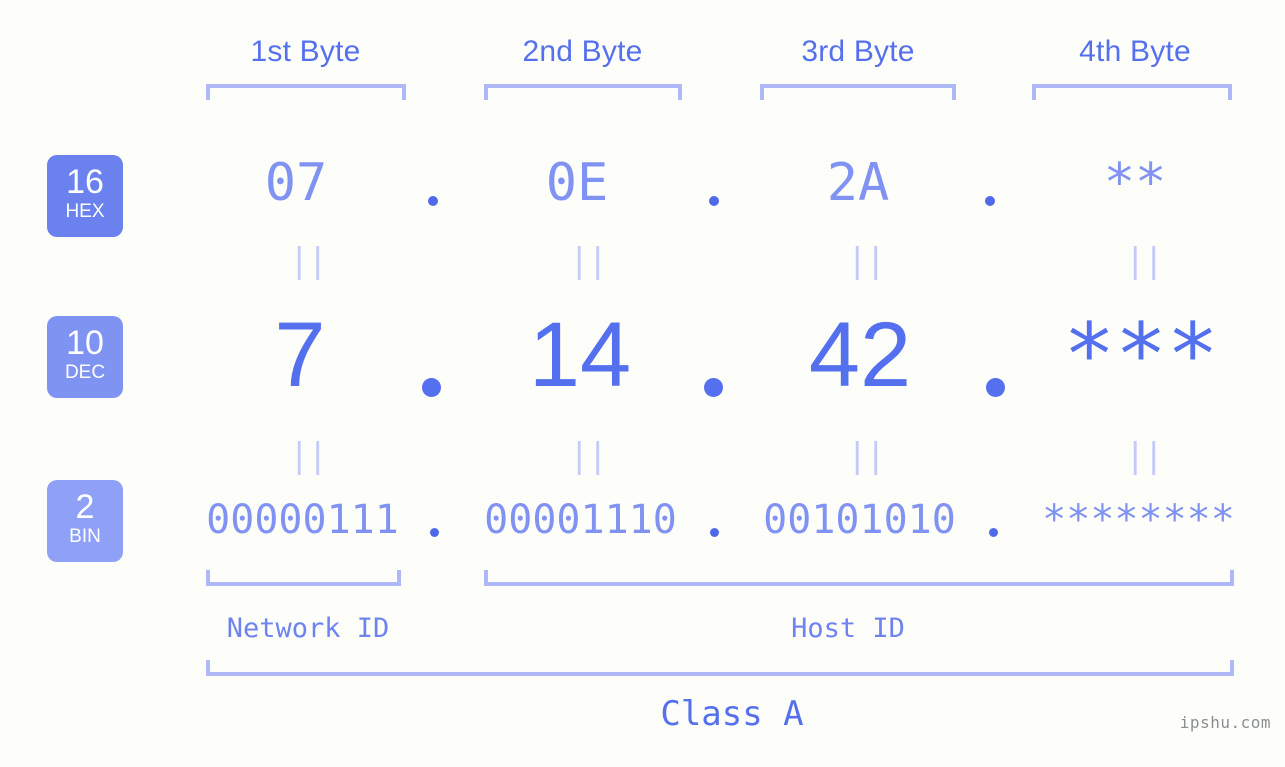  I want to click on equality-mark-2-3: ||, so click(866, 456).